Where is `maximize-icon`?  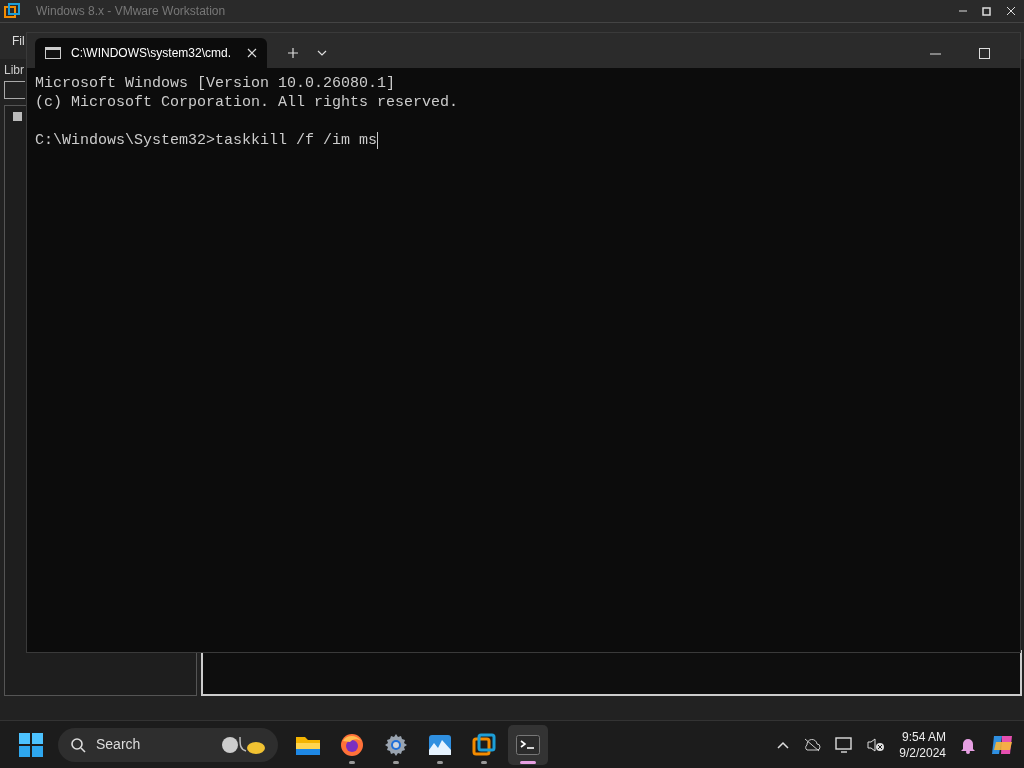 maximize-icon is located at coordinates (984, 53).